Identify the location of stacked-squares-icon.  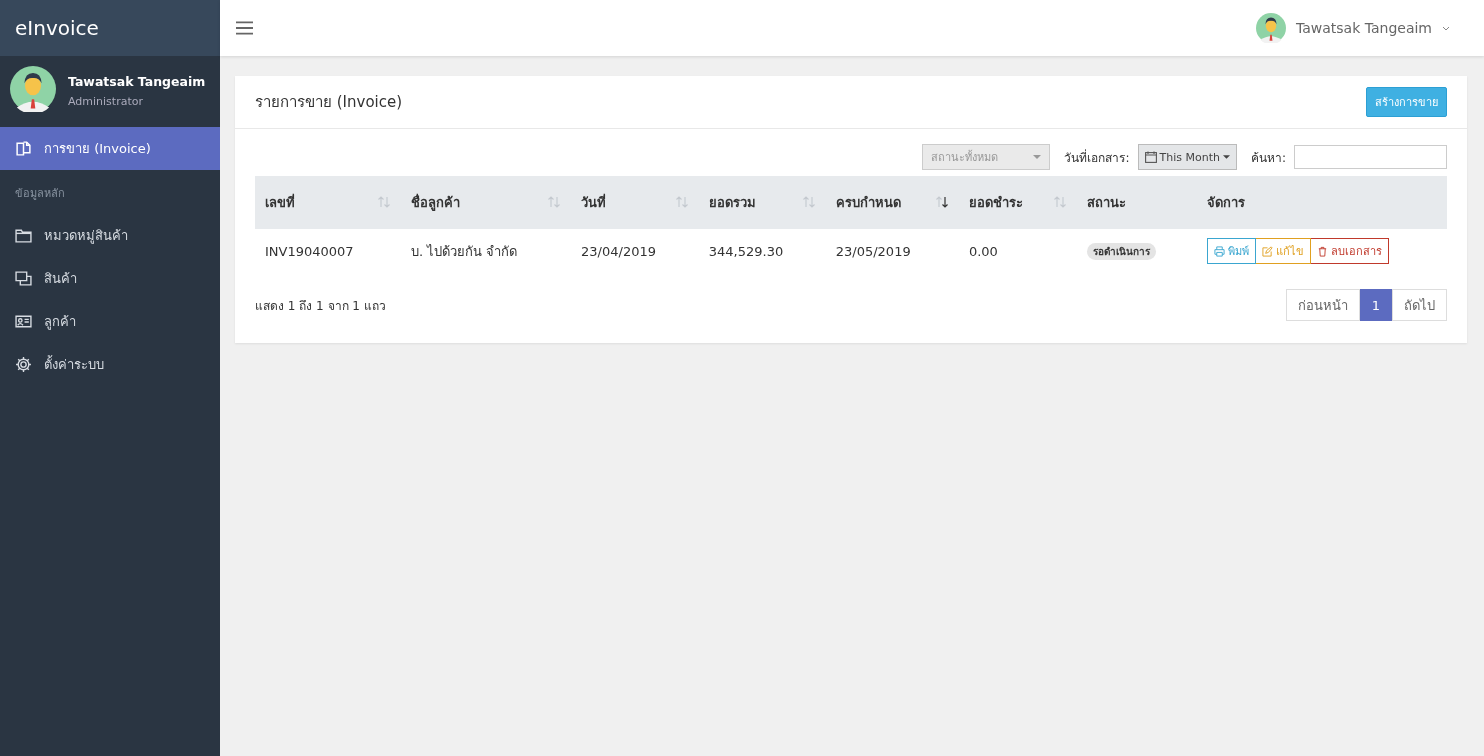
(23, 278).